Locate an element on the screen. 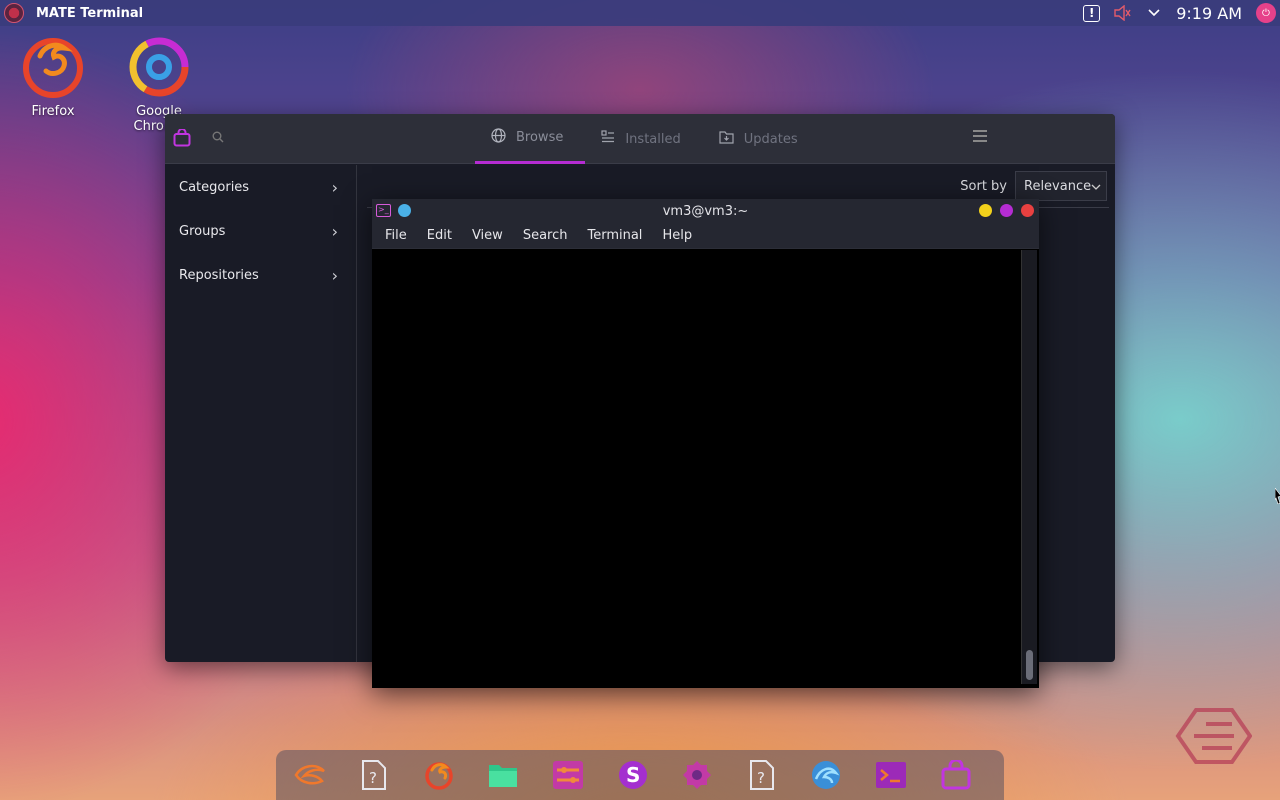  tab-updates: Updates is located at coordinates (761, 139).